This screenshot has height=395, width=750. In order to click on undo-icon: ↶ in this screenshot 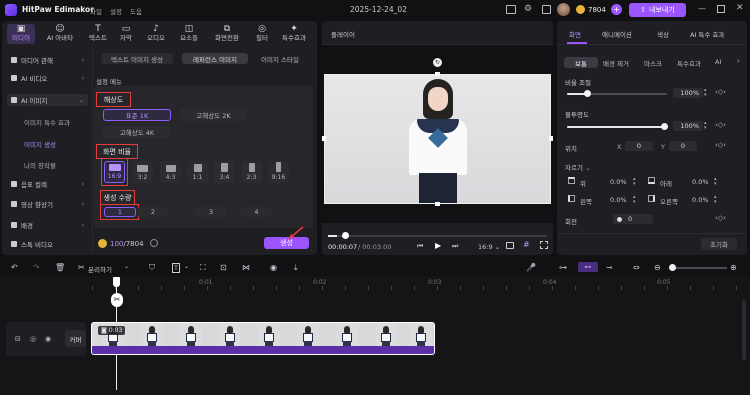, I will do `click(14, 267)`.